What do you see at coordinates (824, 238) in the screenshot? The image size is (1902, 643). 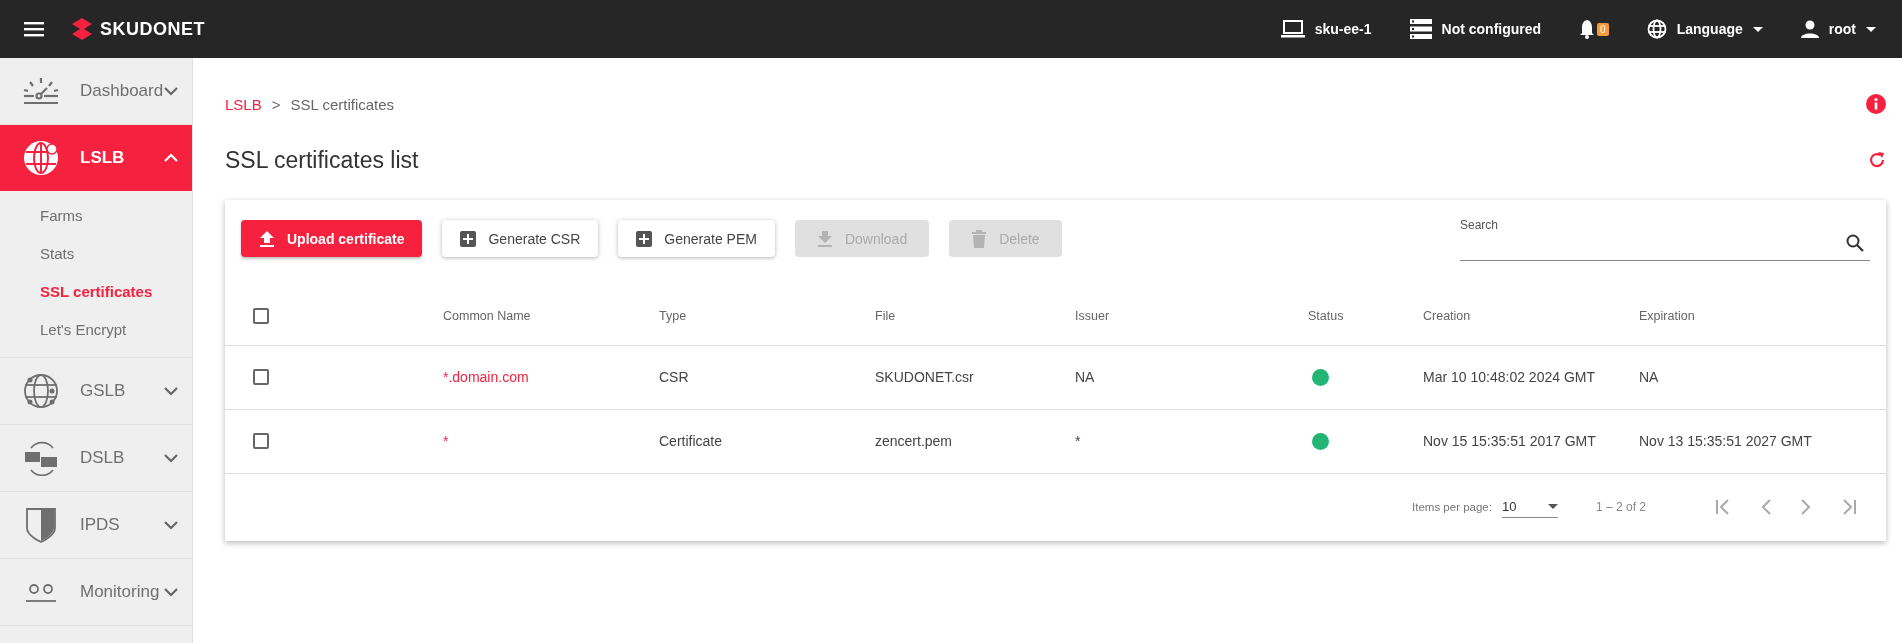 I see `download-icon` at bounding box center [824, 238].